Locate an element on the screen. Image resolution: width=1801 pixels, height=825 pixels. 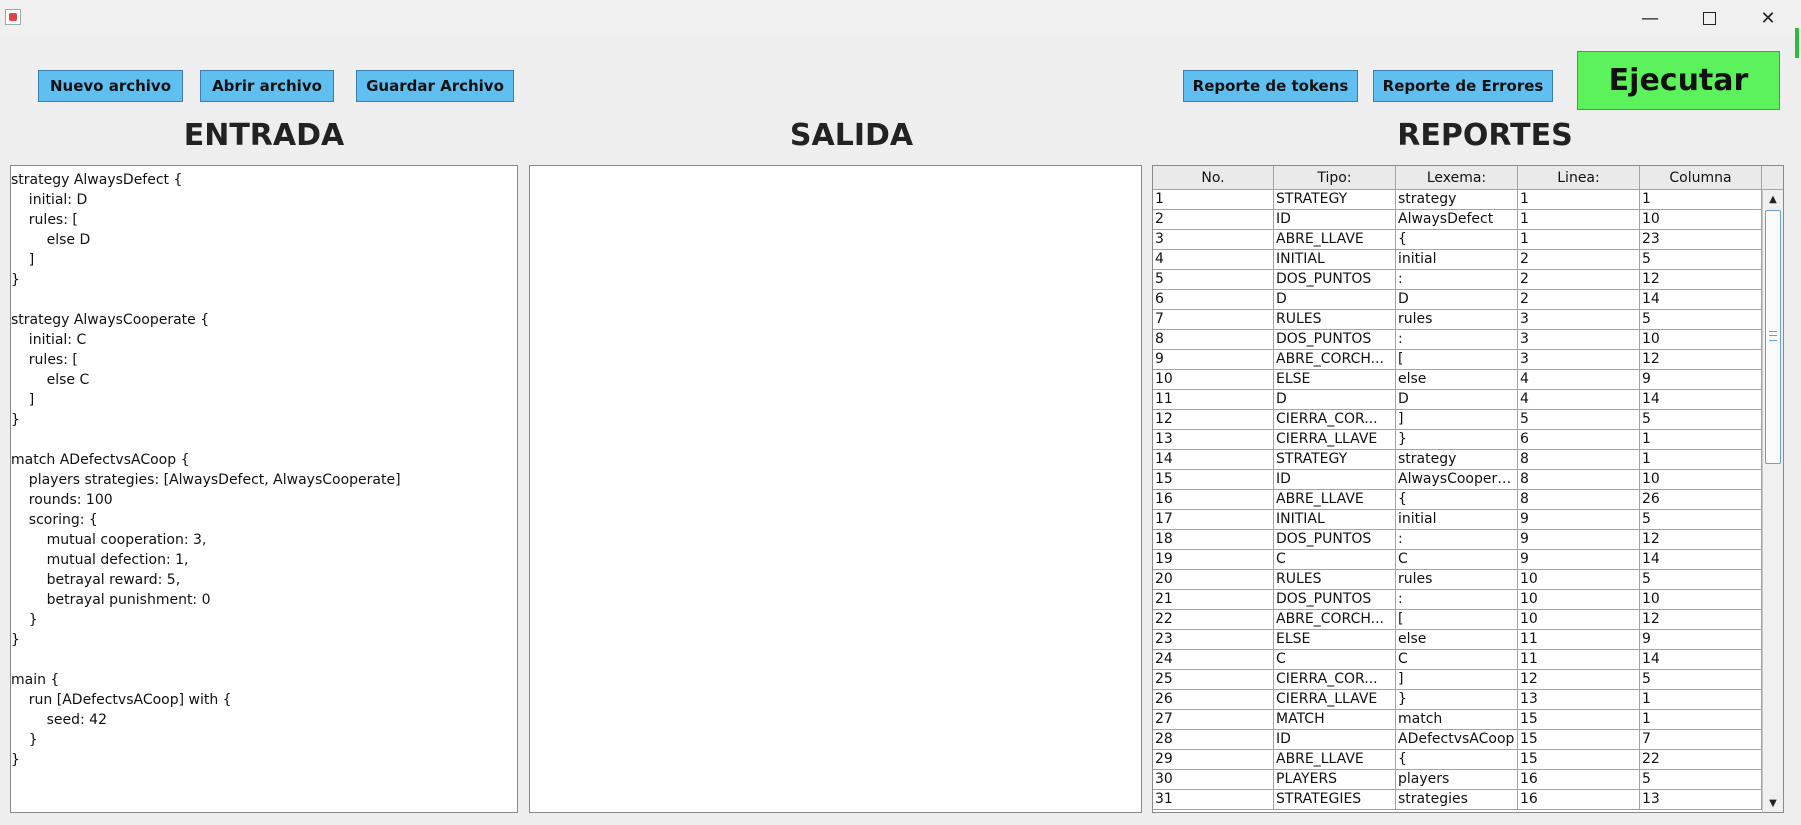
table-row: 22 ABRE_CORCH...[10 12 is located at coordinates (1457, 620).